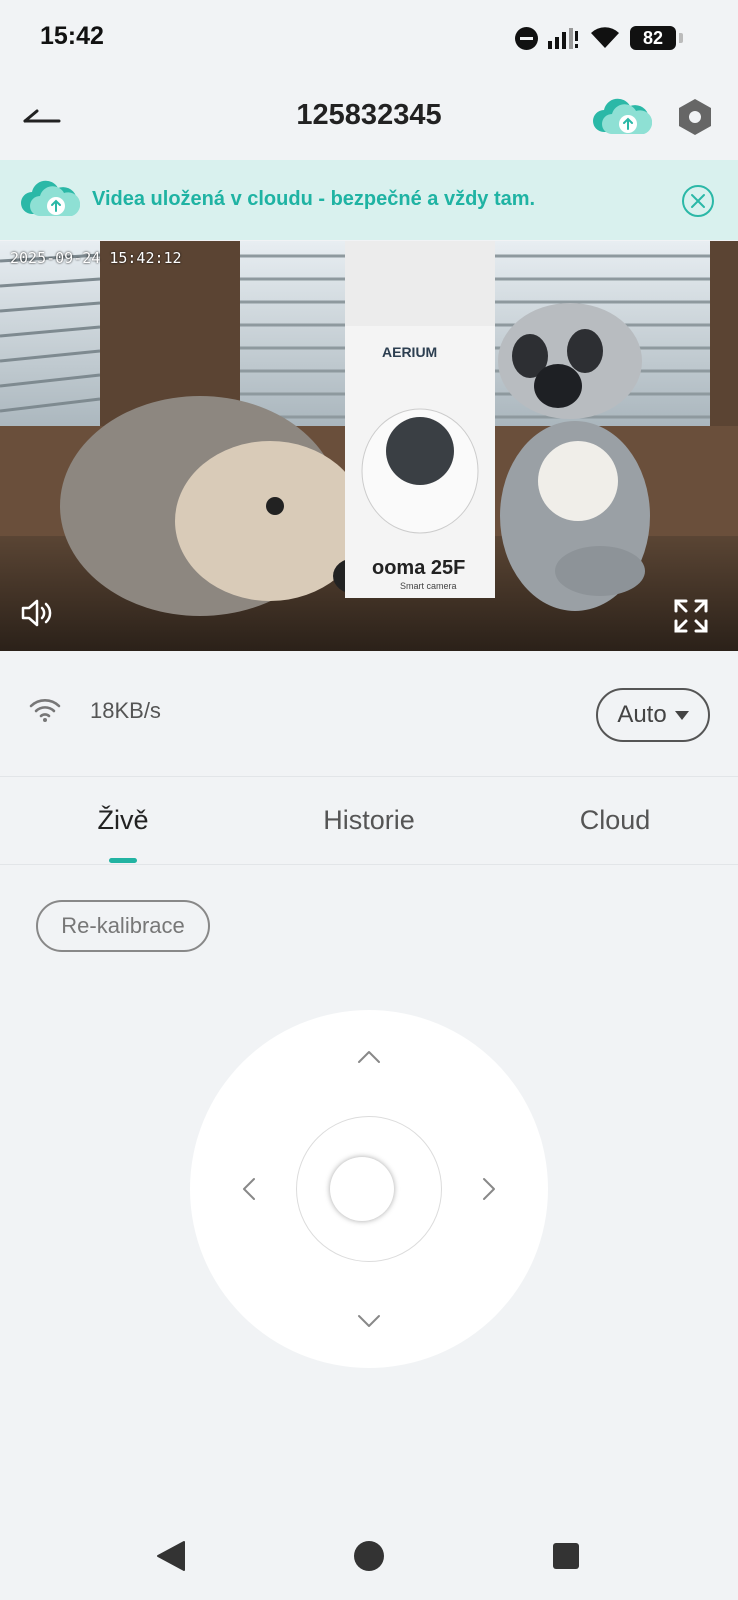 This screenshot has width=738, height=1600. I want to click on status-bar: 15:42 82, so click(369, 37).